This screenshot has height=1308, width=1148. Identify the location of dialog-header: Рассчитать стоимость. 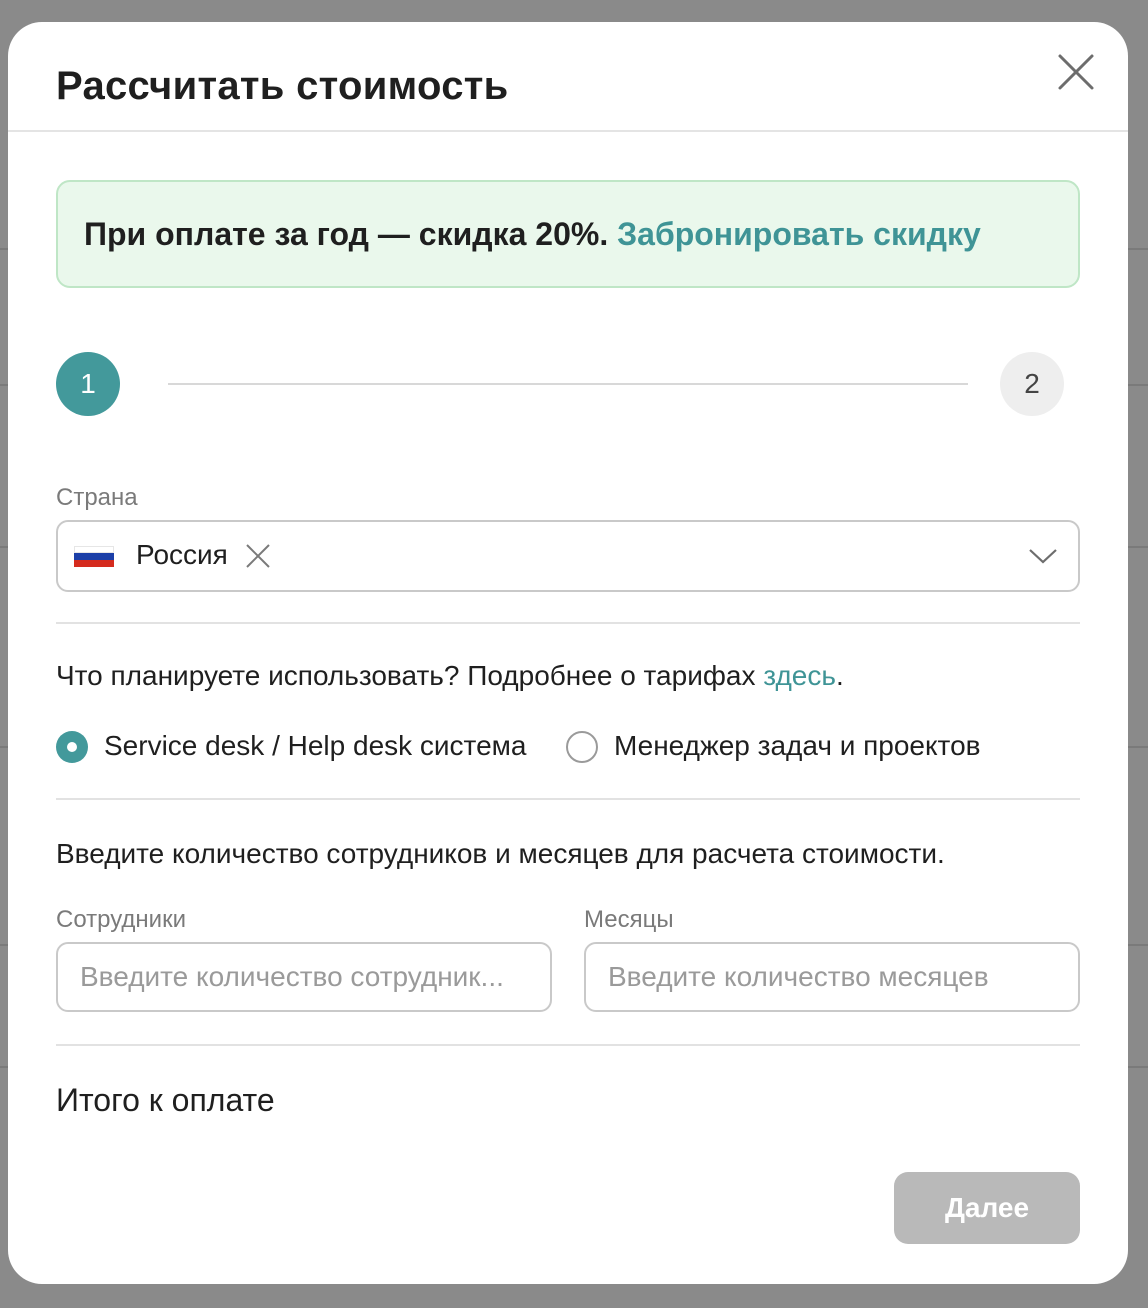
(568, 77).